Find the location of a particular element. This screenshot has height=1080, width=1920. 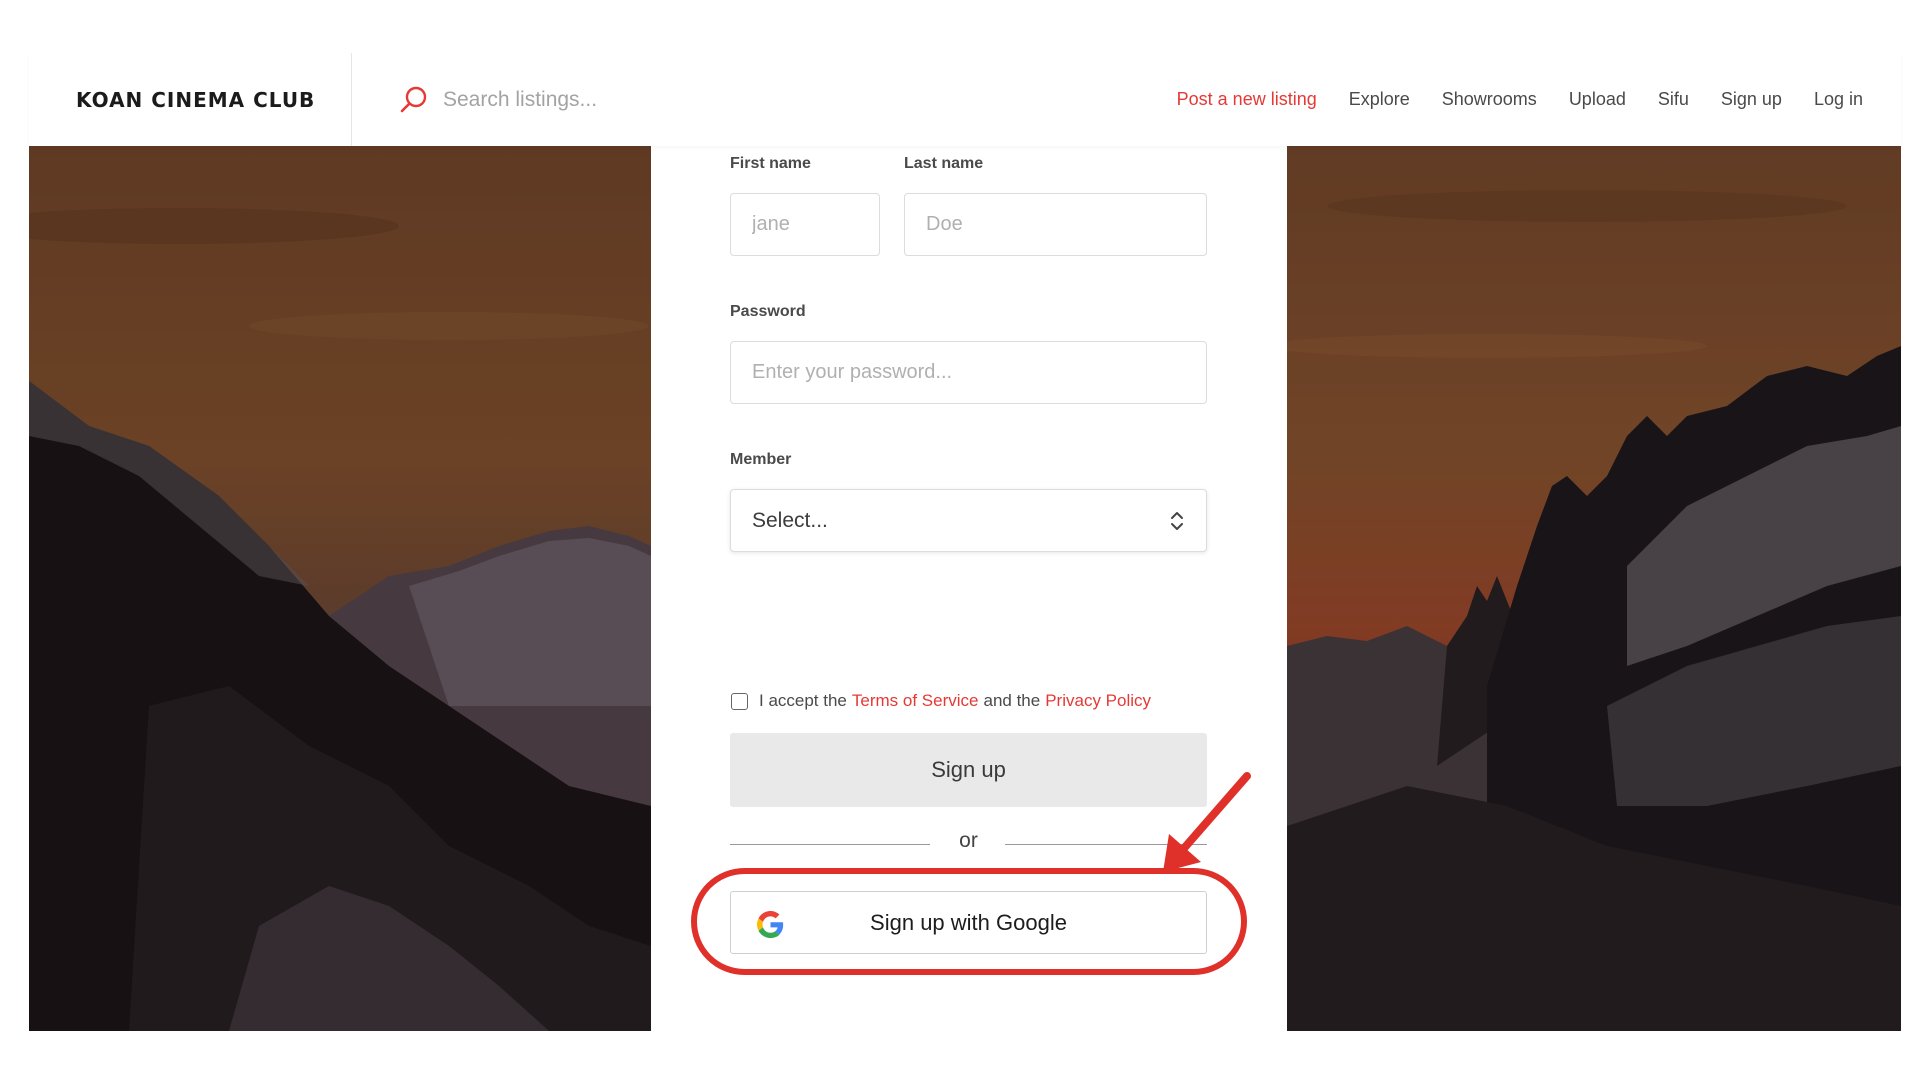

terms-checkbox is located at coordinates (739, 701).